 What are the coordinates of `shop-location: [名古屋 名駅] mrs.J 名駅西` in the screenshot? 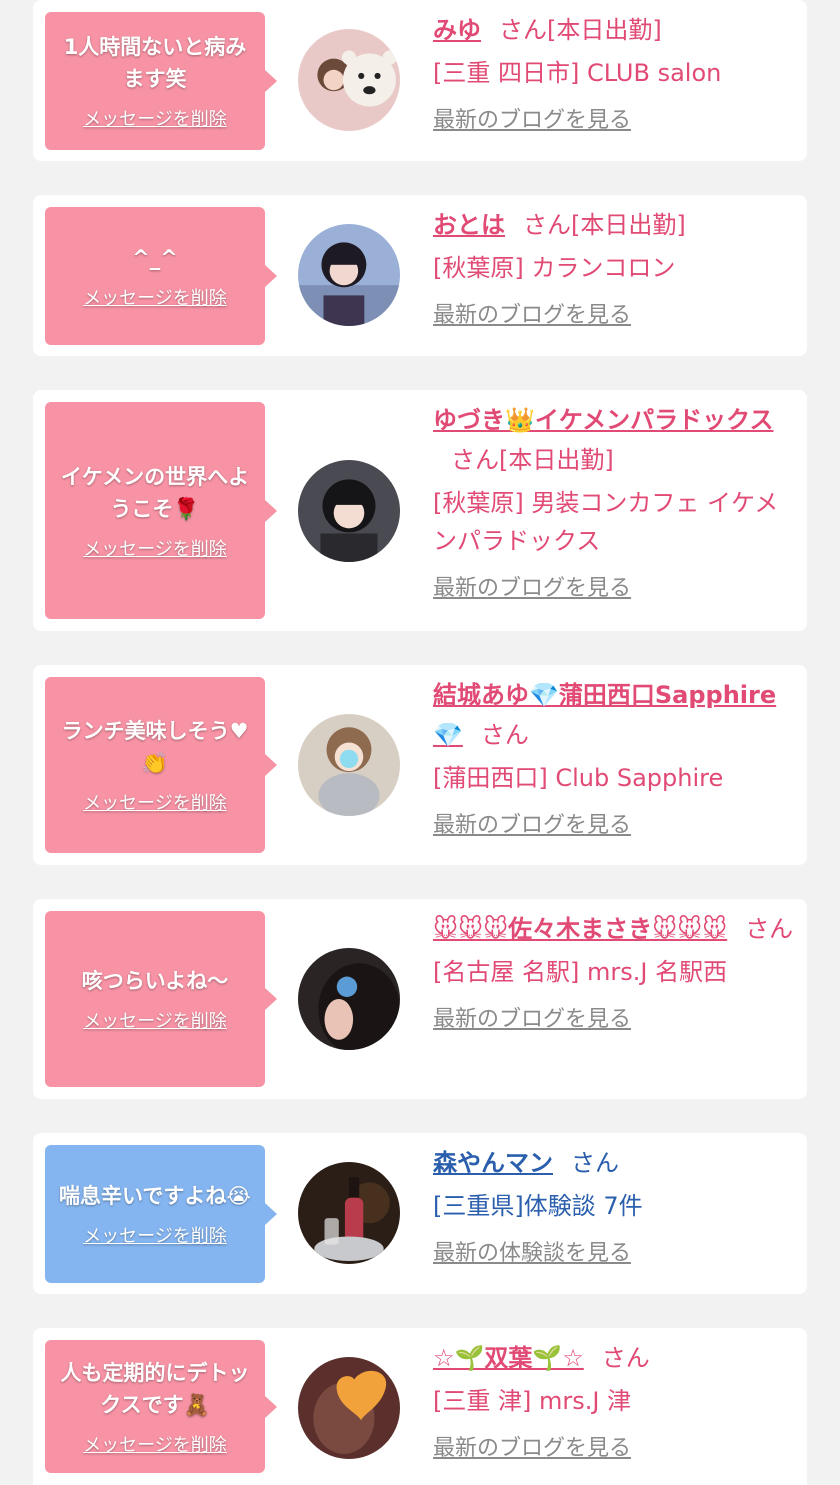 It's located at (580, 972).